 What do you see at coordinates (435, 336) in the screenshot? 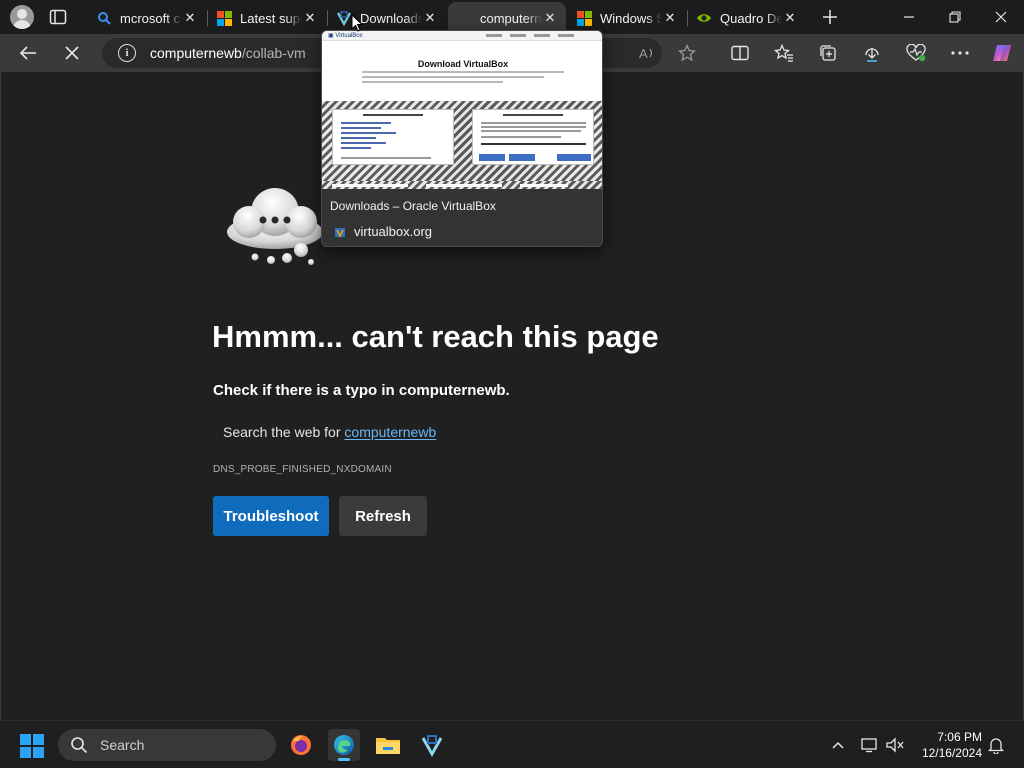
I see `error-heading: Hmmm... can't reach this page` at bounding box center [435, 336].